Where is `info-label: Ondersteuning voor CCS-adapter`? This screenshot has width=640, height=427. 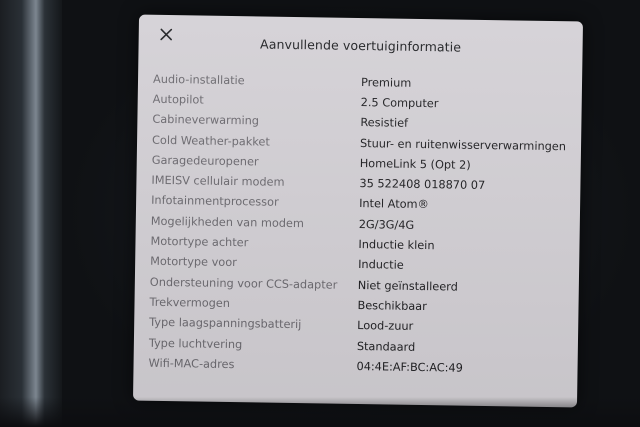
info-label: Ondersteuning voor CCS-adapter is located at coordinates (243, 283).